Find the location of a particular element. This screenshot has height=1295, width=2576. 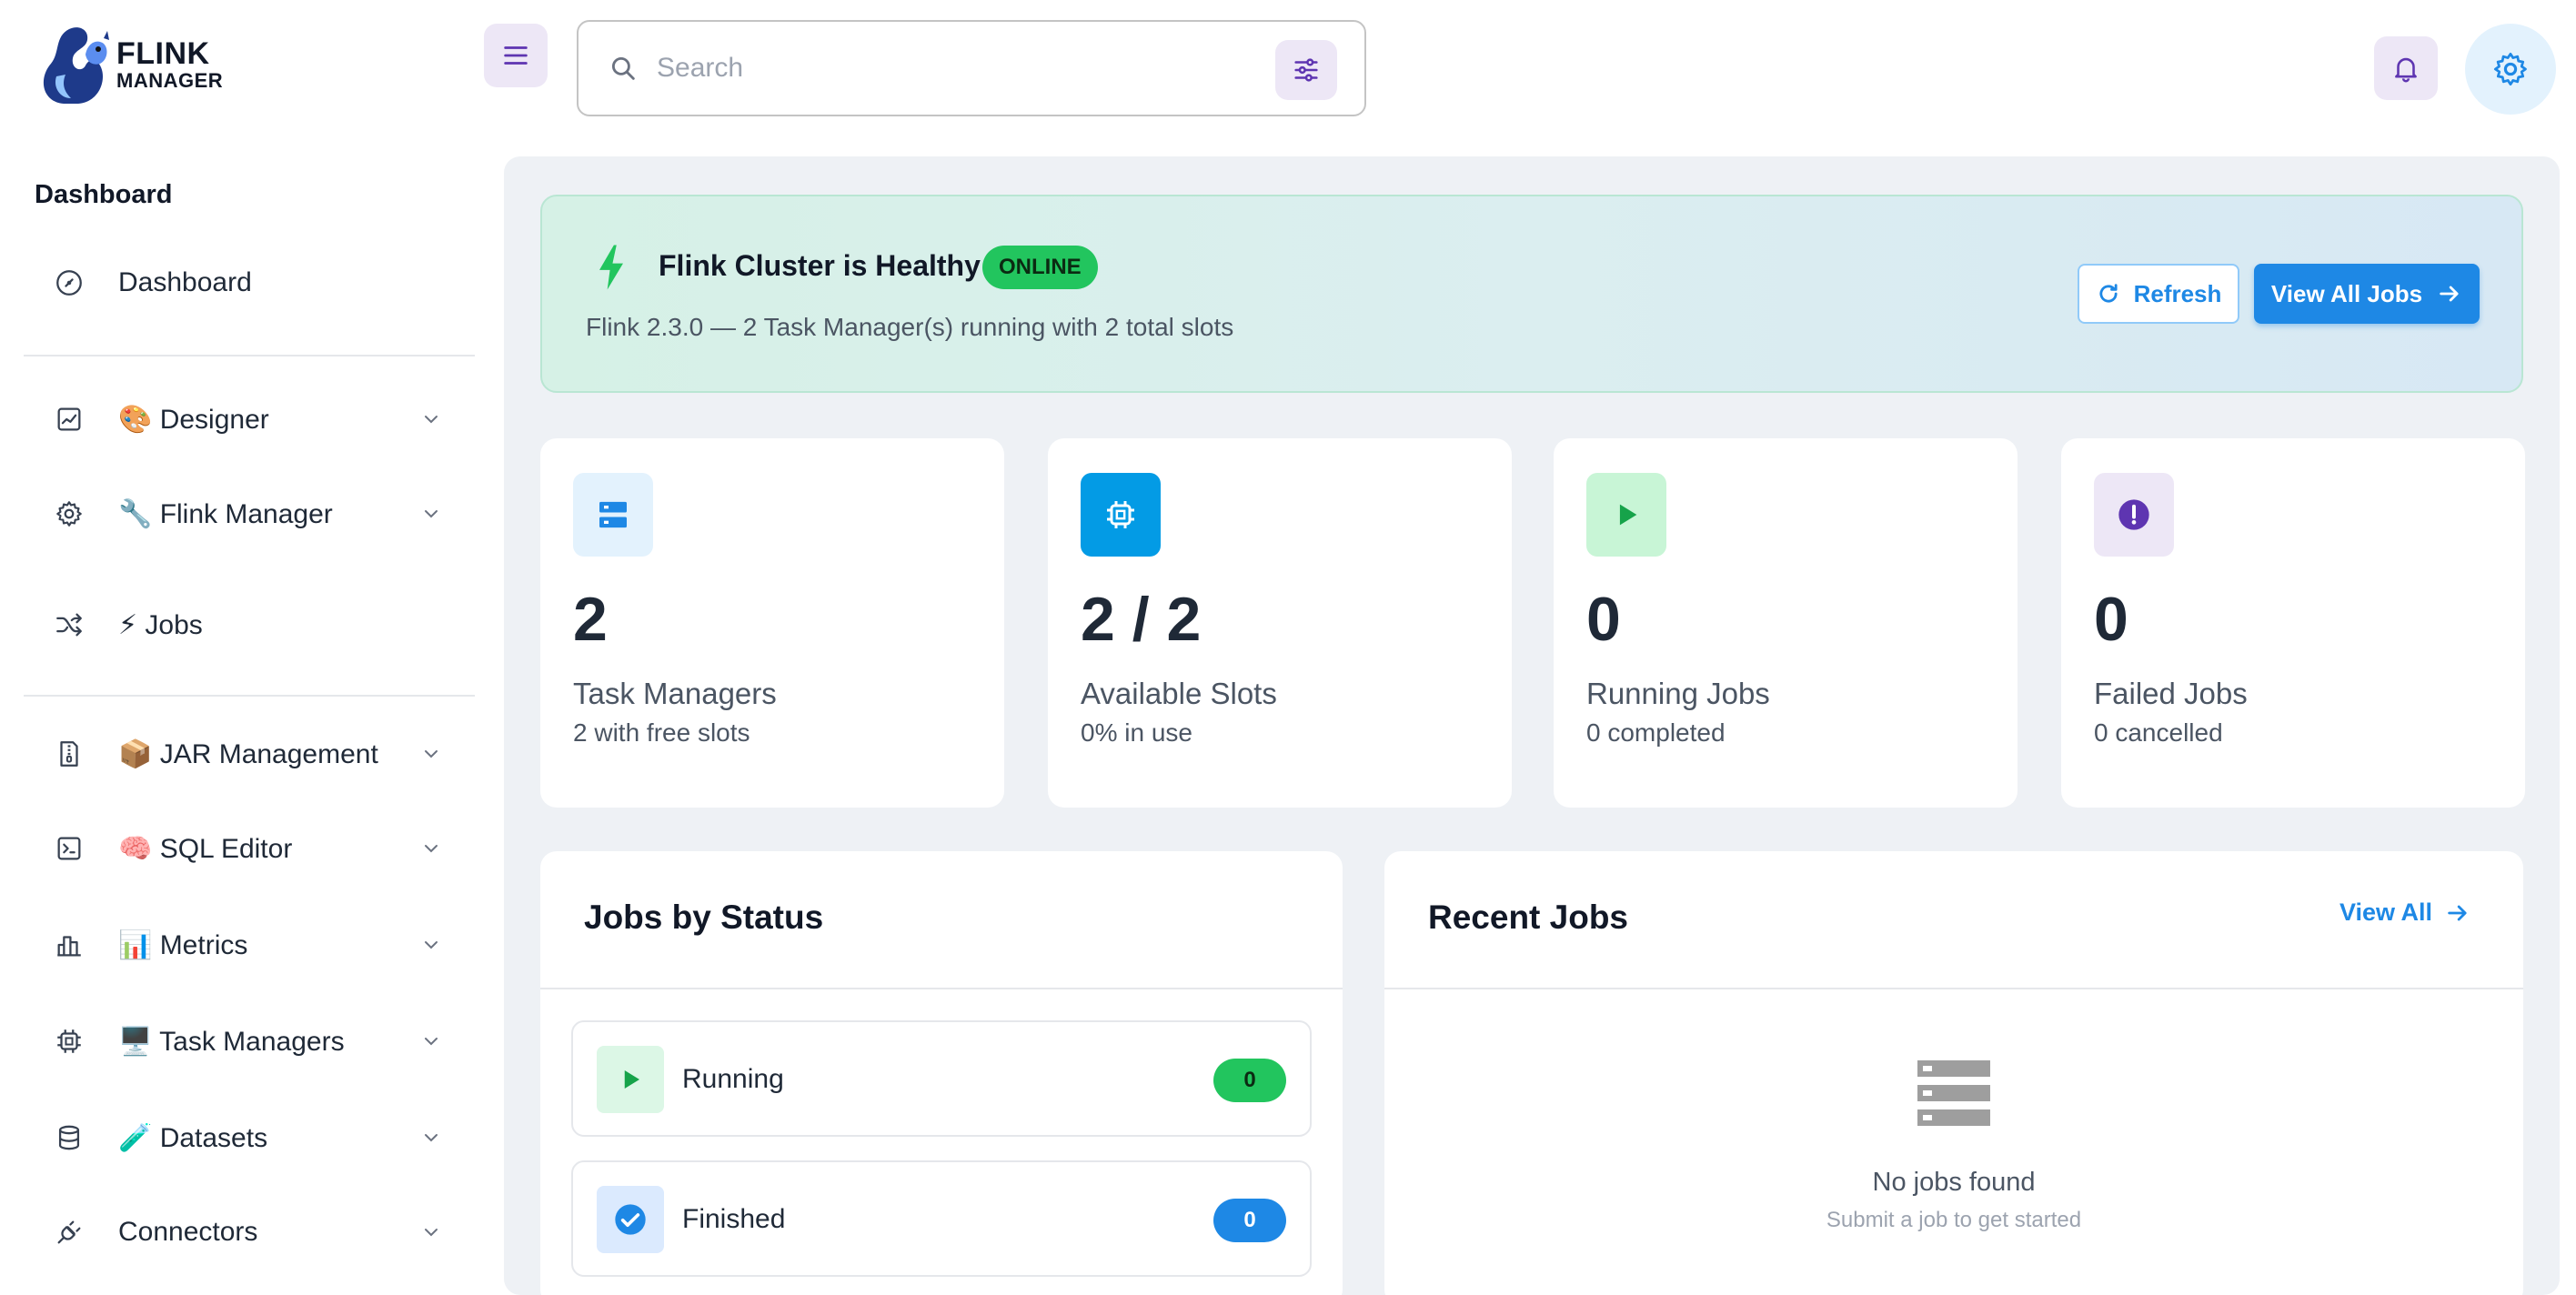

sidebar-item-jar-management: 📦 JAR Management is located at coordinates (249, 754).